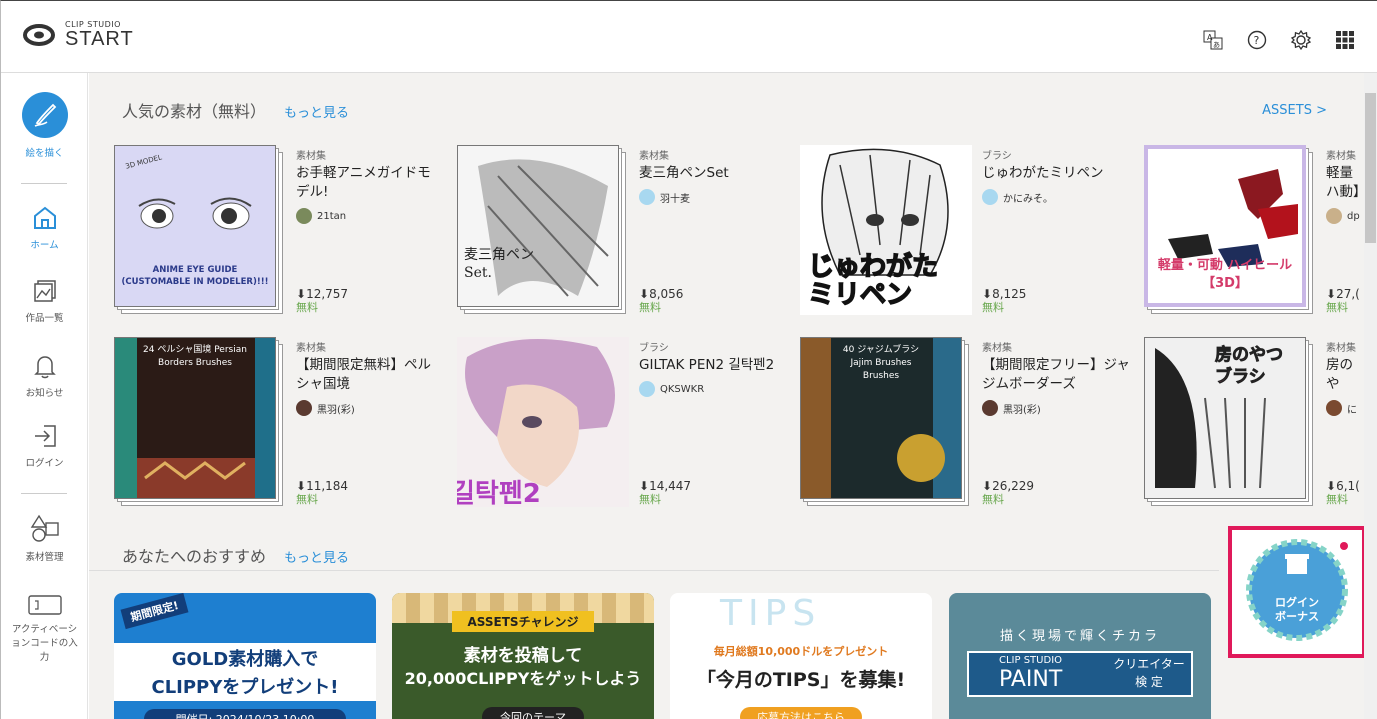 The width and height of the screenshot is (1377, 719). I want to click on assets-link: ASSETS >, so click(1294, 110).